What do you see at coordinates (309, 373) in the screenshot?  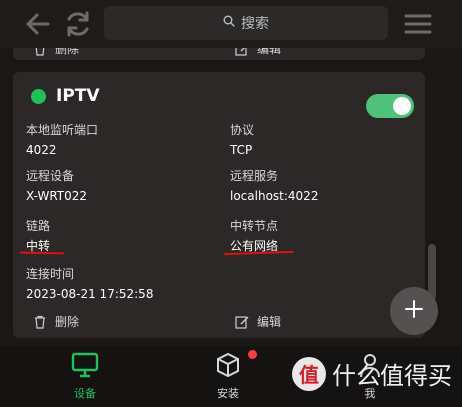 I see `watermark-logo: 值` at bounding box center [309, 373].